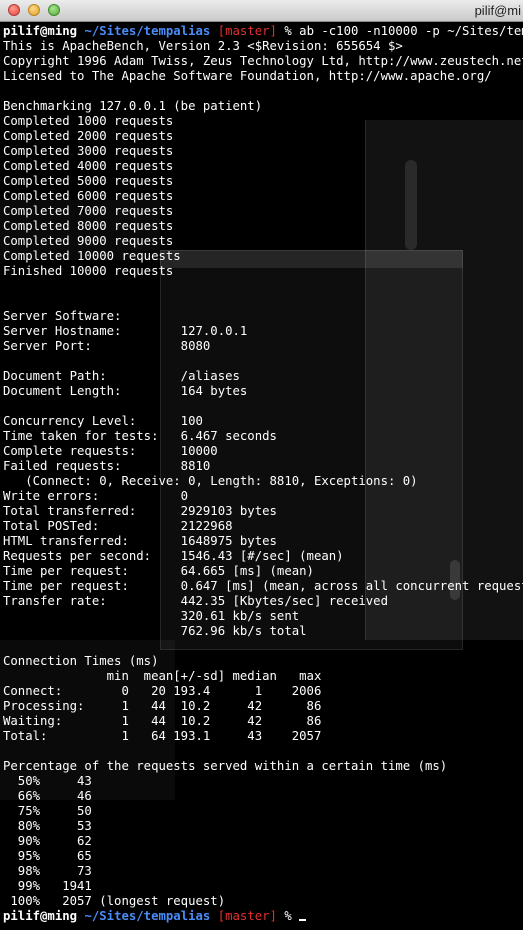  Describe the element at coordinates (88, 226) in the screenshot. I see `output-line: Completed 8000 requests` at that location.